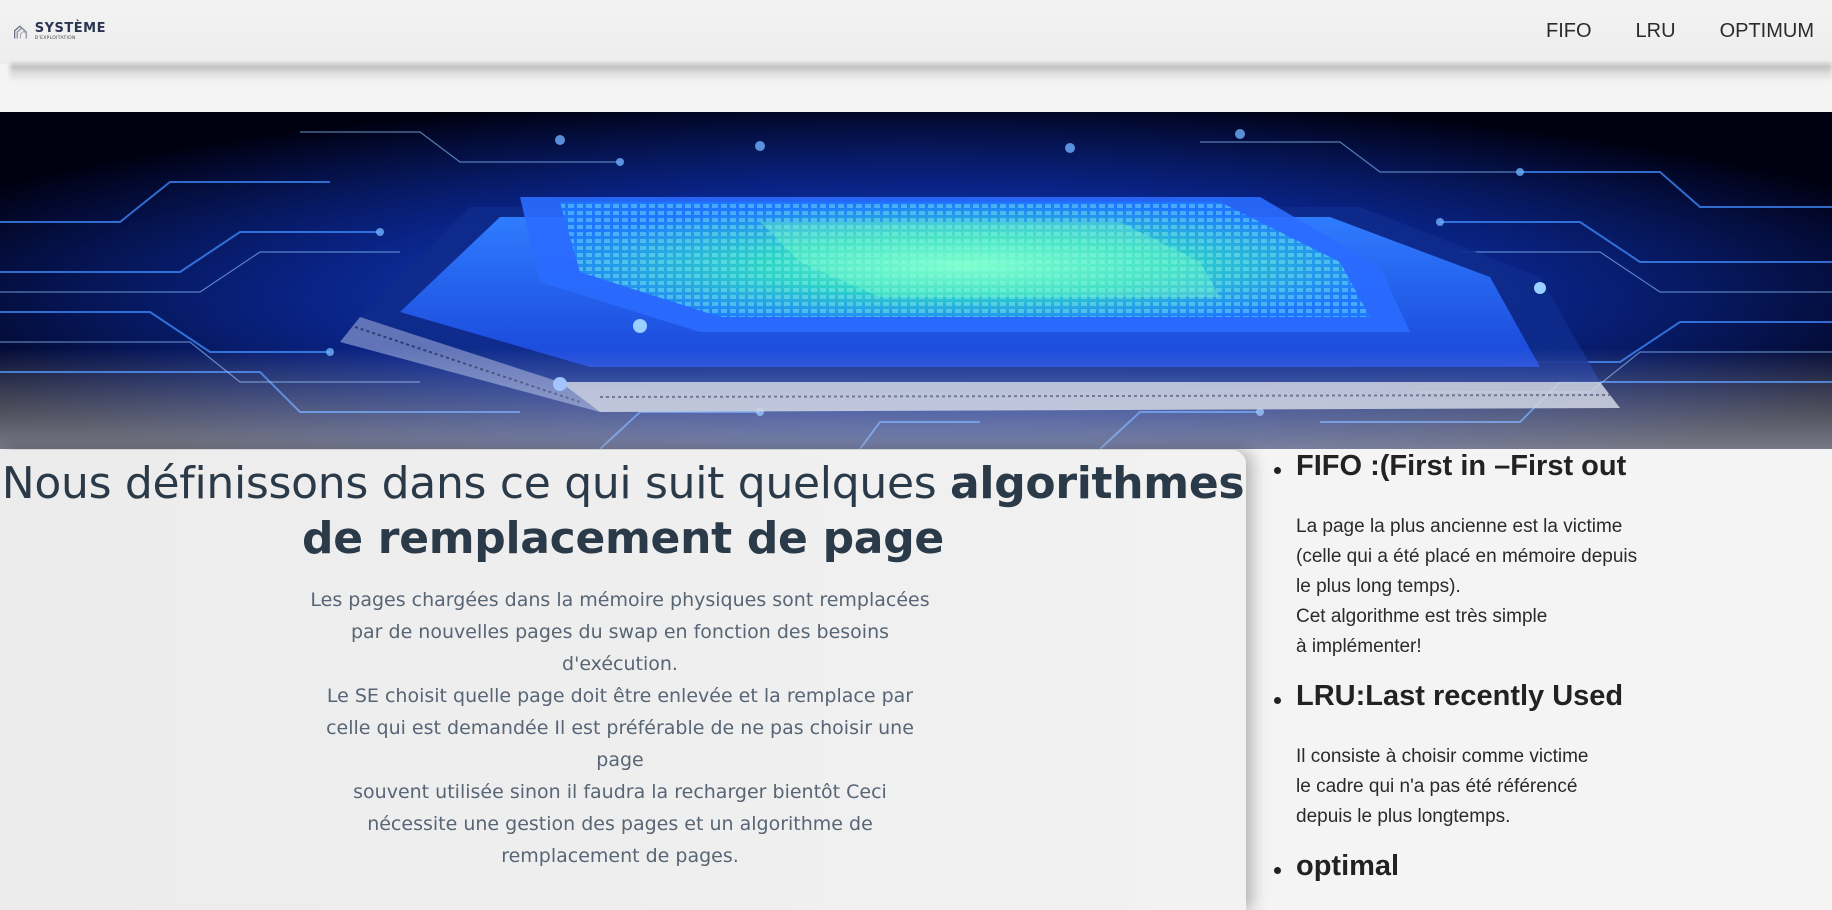 The image size is (1832, 910). What do you see at coordinates (1437, 786) in the screenshot?
I see `desc-line: le cadre qui n'a pas été référencé` at bounding box center [1437, 786].